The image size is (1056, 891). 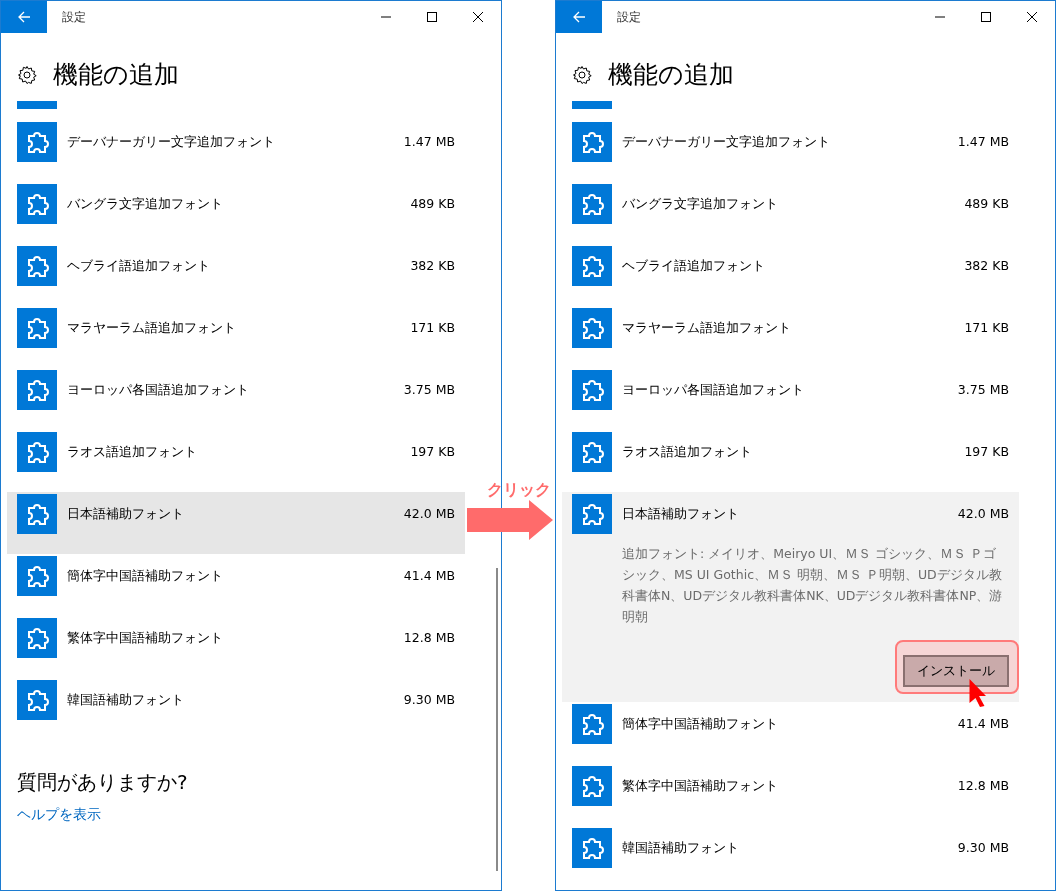 I want to click on cursor-icon, so click(x=978, y=693).